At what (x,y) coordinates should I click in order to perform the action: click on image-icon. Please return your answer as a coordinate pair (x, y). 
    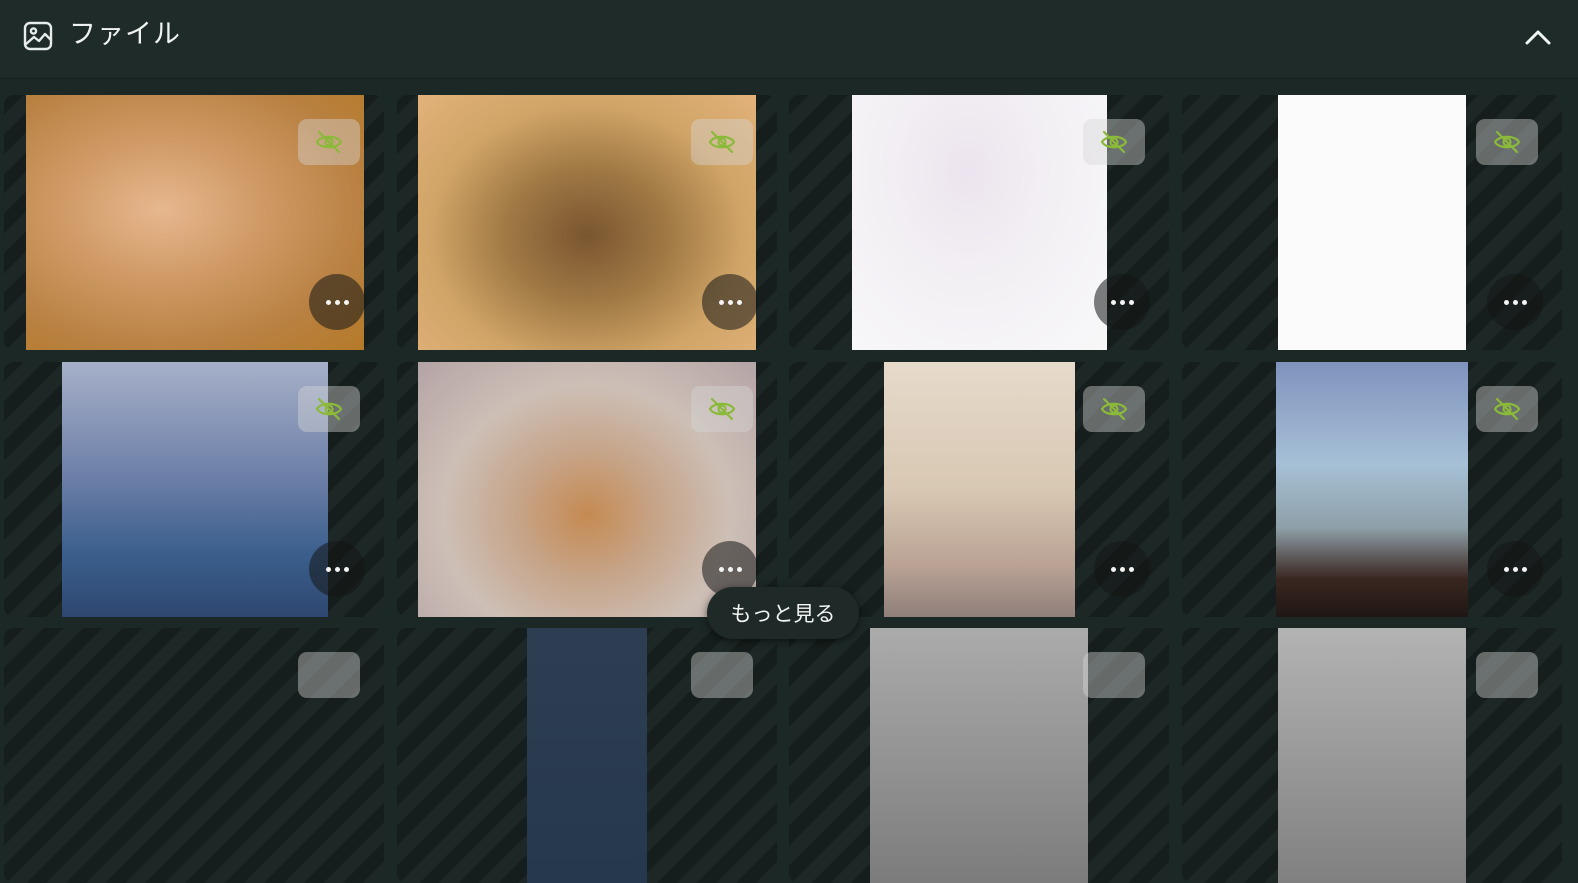
    Looking at the image, I should click on (38, 36).